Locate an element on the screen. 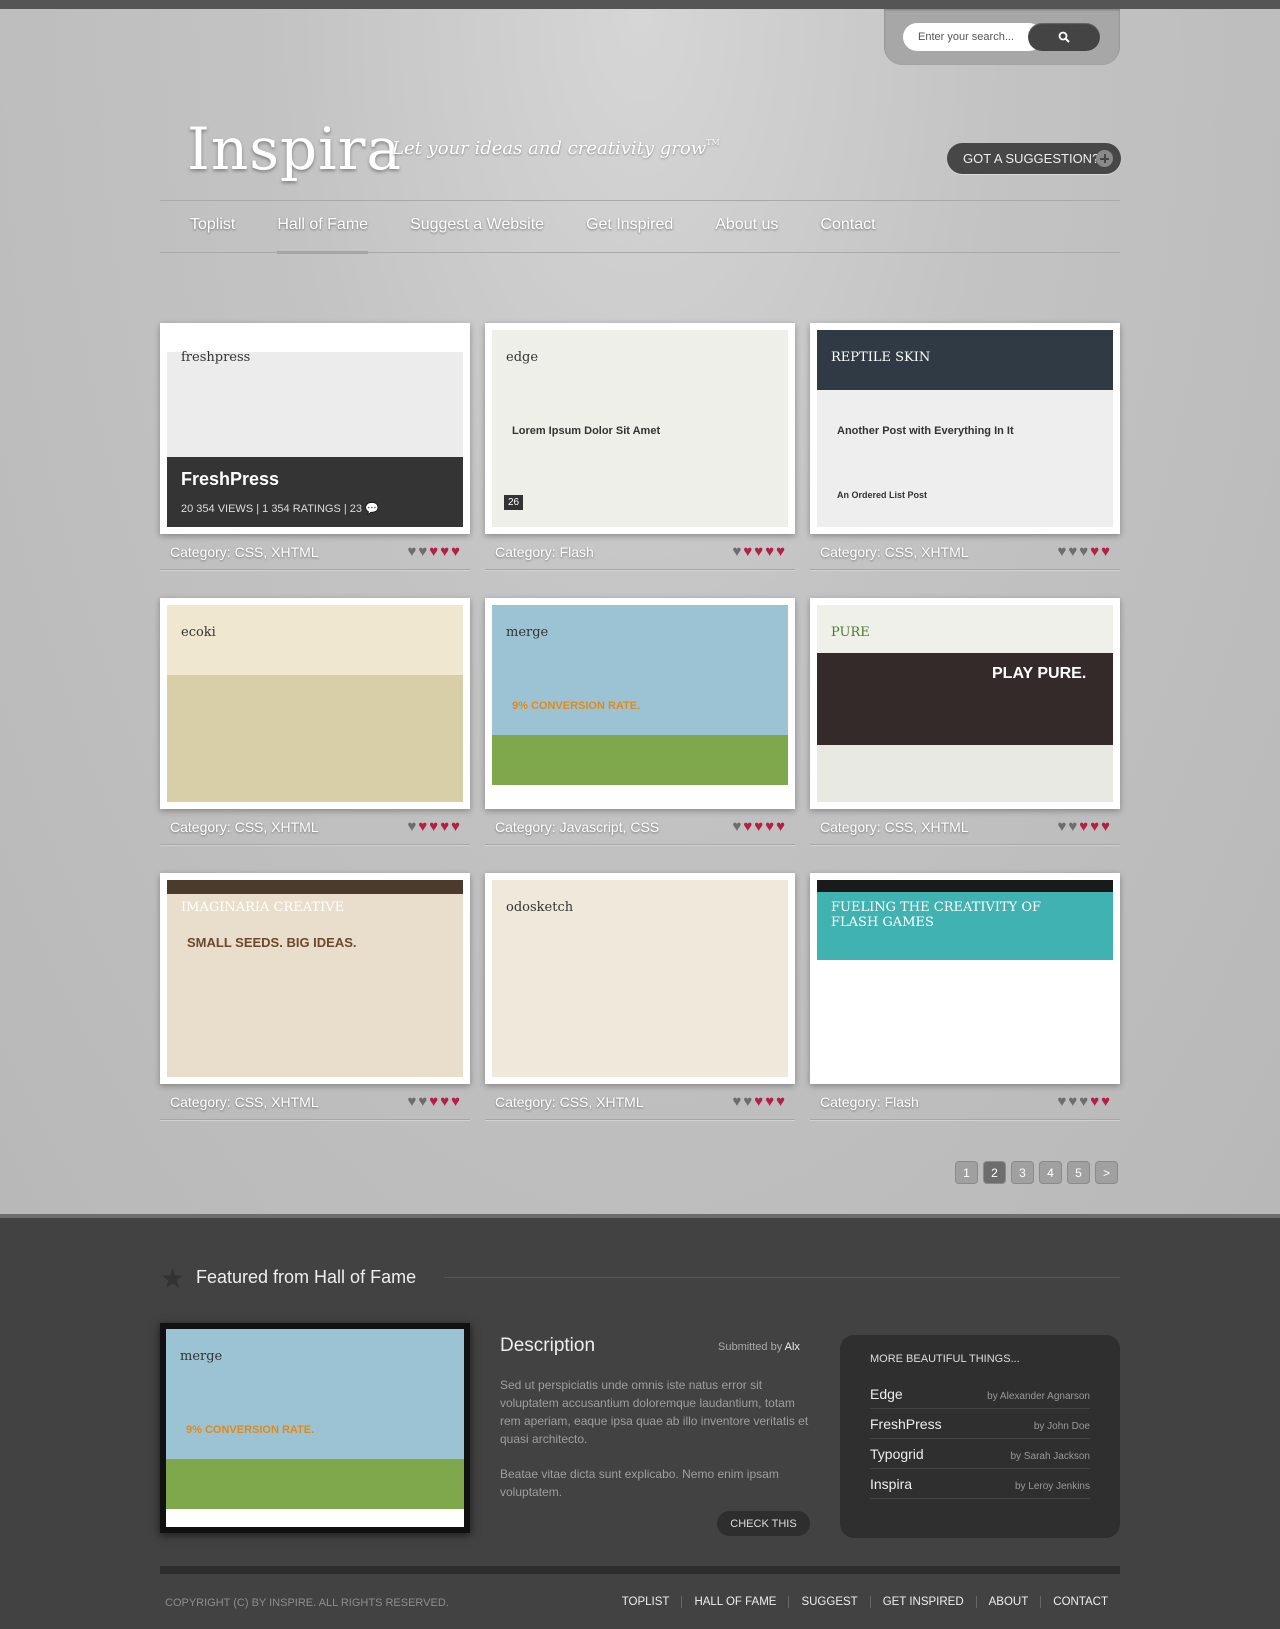 Image resolution: width=1280 pixels, height=1629 pixels. card-thumbnail: edge Lorem Ipsum Dolor Sit Amet 26 is located at coordinates (640, 428).